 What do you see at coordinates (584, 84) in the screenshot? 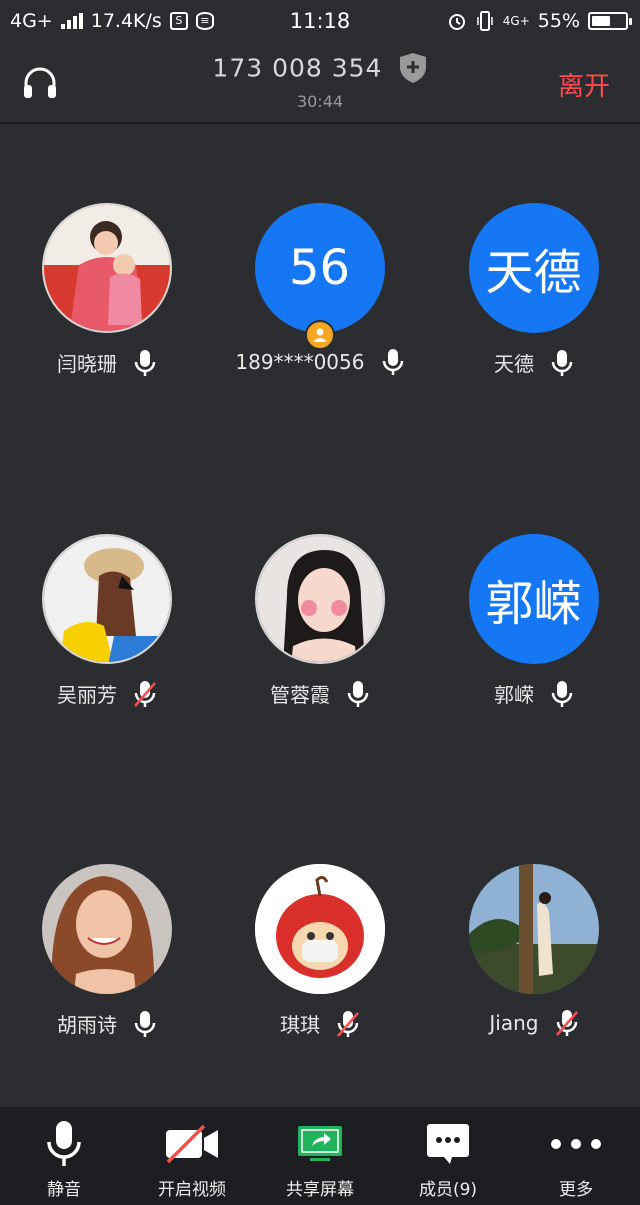
I see `leave-button: 离开` at bounding box center [584, 84].